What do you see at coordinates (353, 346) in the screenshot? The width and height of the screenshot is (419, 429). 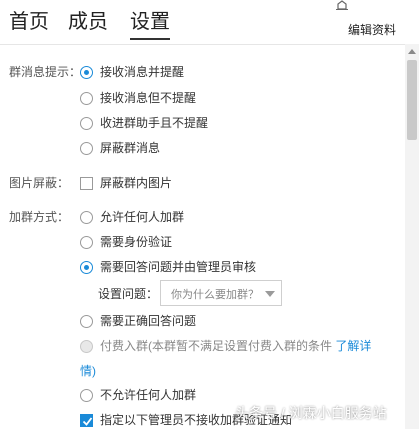 I see `learn-more-link: 了解详` at bounding box center [353, 346].